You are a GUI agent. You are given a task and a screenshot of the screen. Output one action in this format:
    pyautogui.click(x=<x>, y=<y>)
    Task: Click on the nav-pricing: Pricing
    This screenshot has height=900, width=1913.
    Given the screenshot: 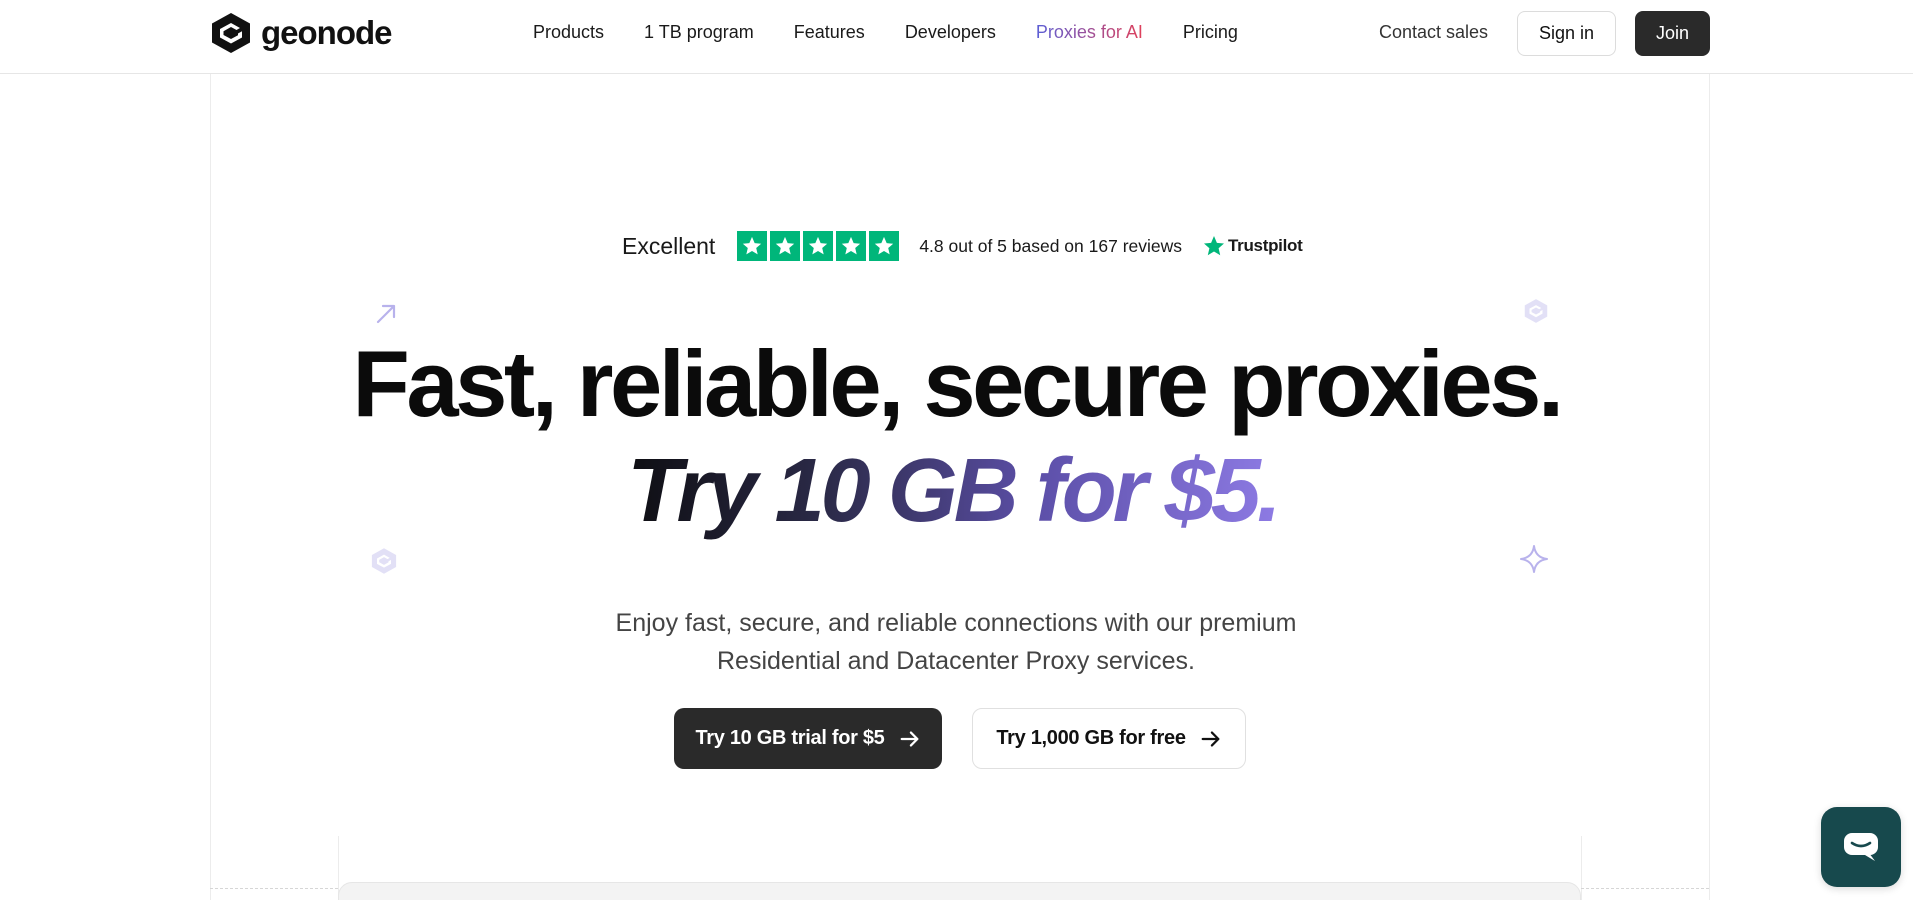 What is the action you would take?
    pyautogui.click(x=1210, y=32)
    